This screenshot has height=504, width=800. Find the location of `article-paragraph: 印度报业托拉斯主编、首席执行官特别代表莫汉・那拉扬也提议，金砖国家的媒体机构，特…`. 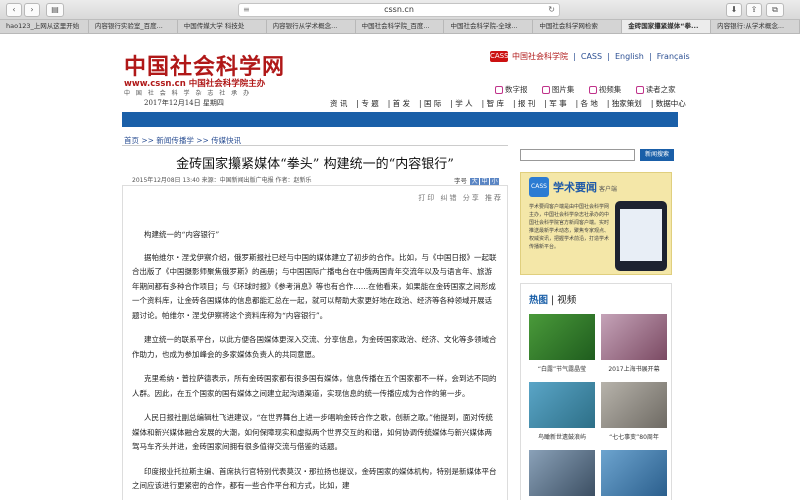

article-paragraph: 印度报业托拉斯主编、首席执行官特别代表莫汉・那拉扬也提议，金砖国家的媒体机构，特… is located at coordinates (314, 478).